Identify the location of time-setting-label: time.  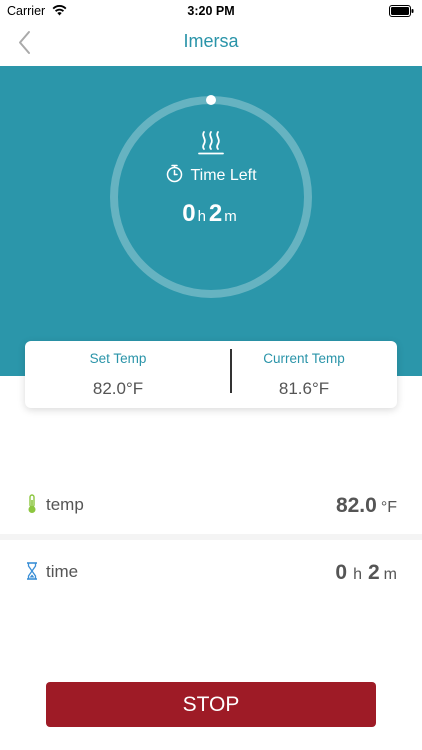
(62, 571).